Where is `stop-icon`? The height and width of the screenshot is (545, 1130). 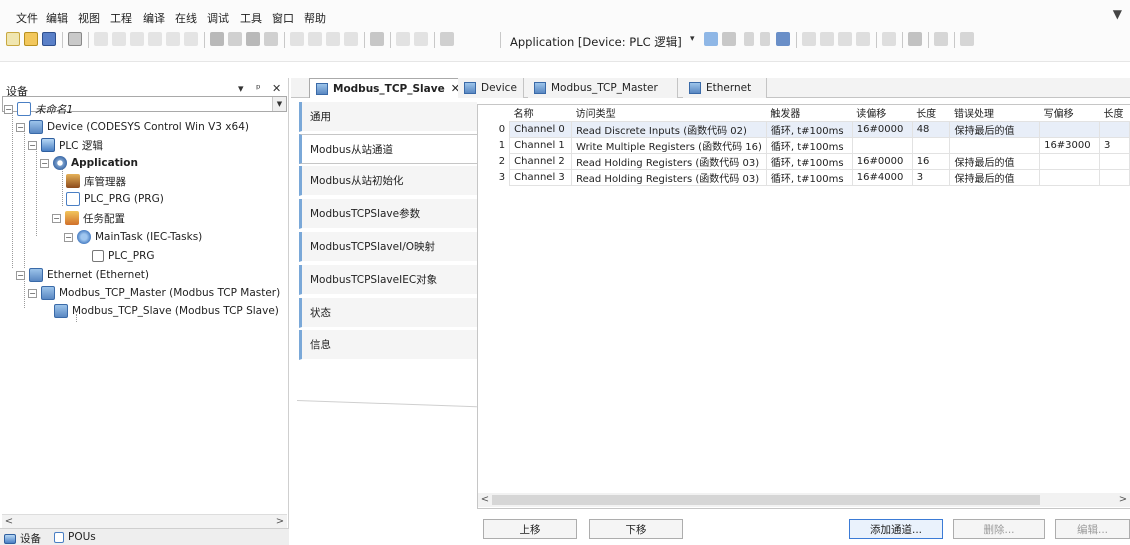 stop-icon is located at coordinates (765, 39).